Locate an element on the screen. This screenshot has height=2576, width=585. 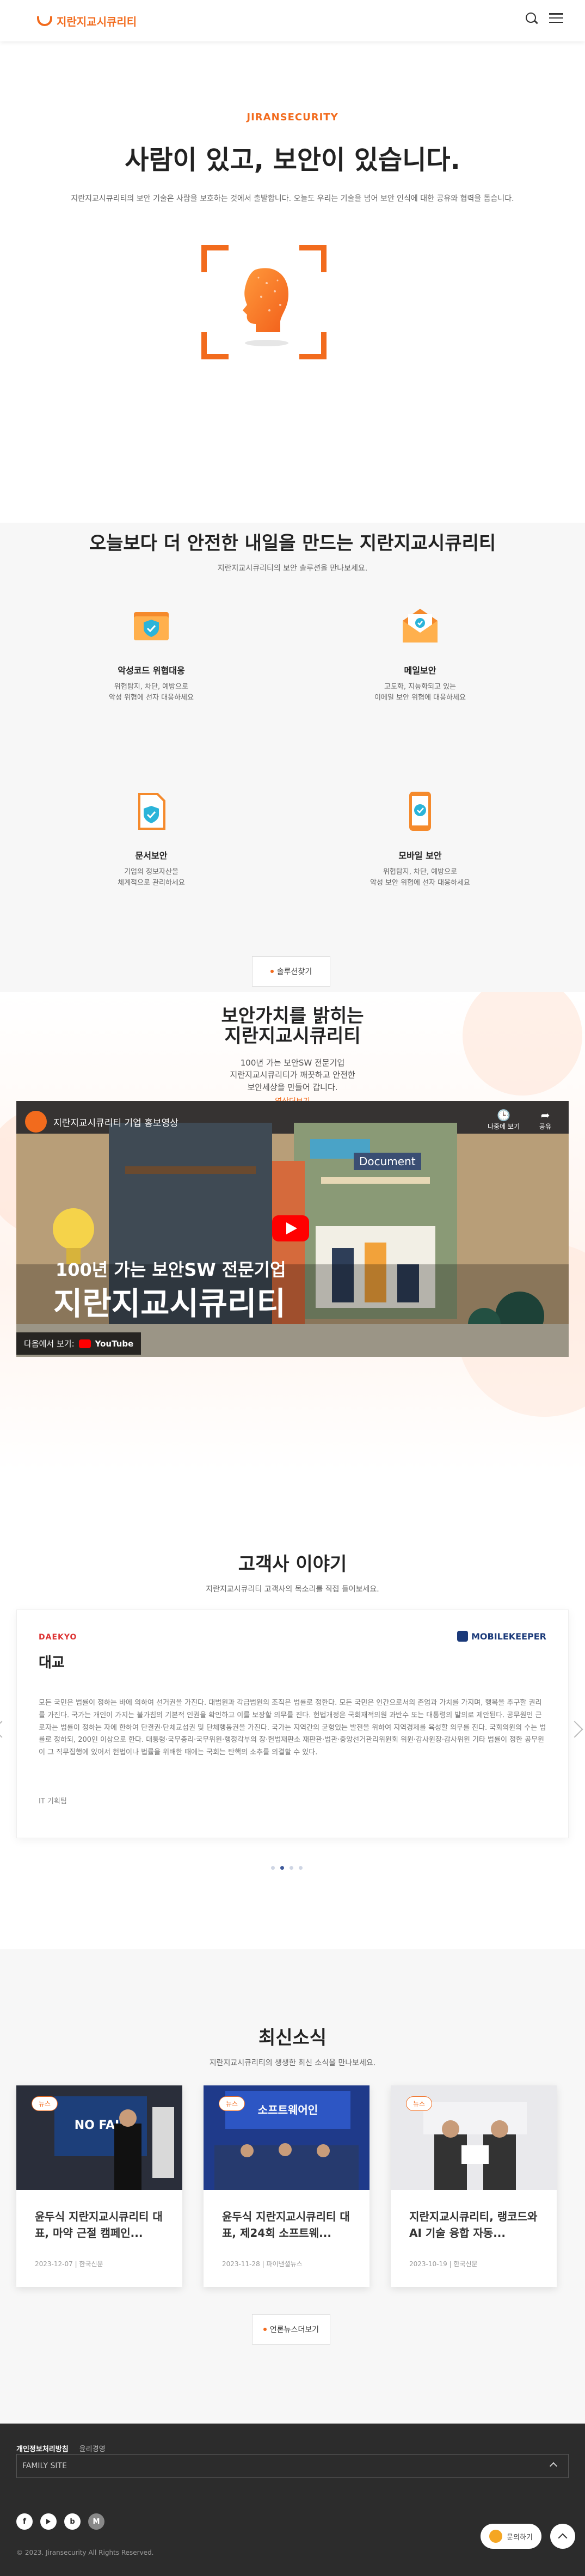
find-solution-button: 솔루션찾기 is located at coordinates (291, 971).